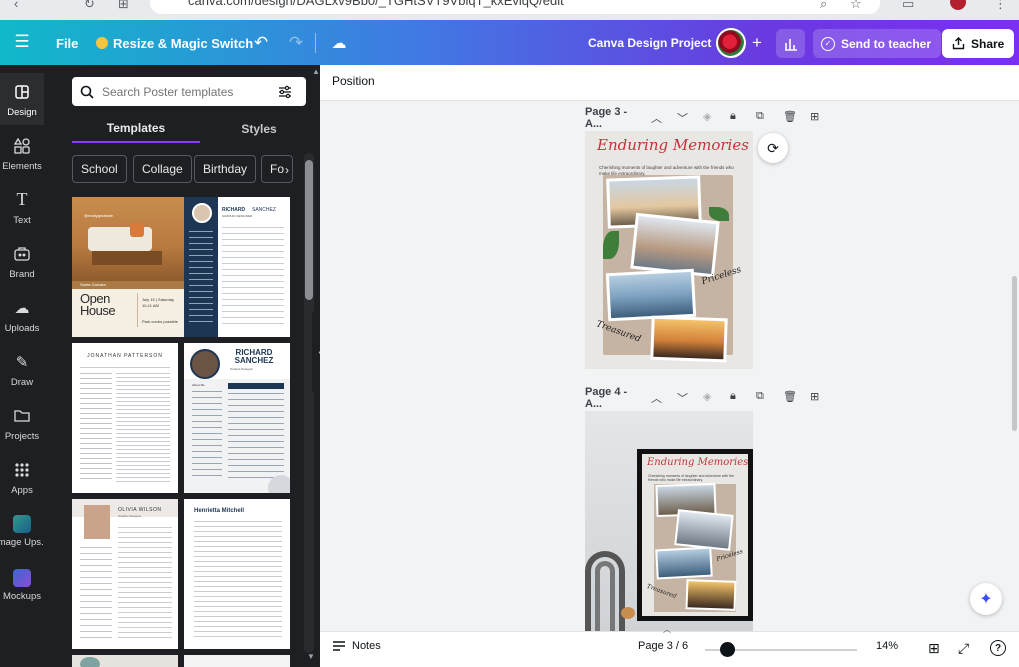 The image size is (1019, 667). What do you see at coordinates (22, 369) in the screenshot?
I see `rail-item-draw: ✎ Draw` at bounding box center [22, 369].